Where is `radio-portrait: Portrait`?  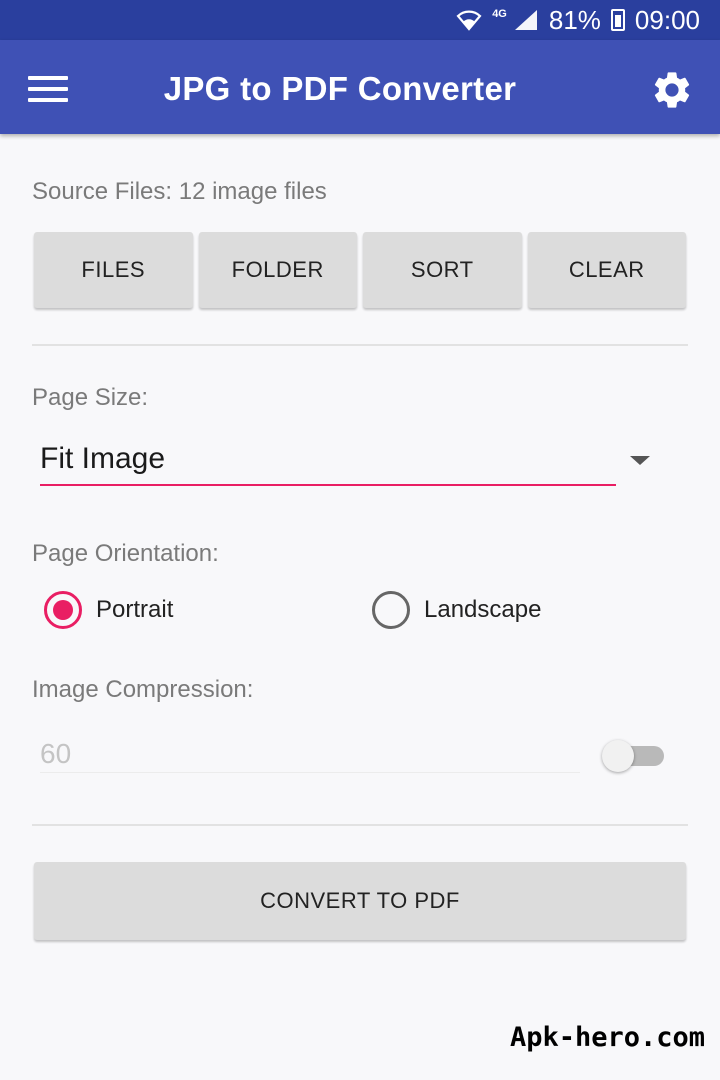
radio-portrait: Portrait is located at coordinates (108, 610).